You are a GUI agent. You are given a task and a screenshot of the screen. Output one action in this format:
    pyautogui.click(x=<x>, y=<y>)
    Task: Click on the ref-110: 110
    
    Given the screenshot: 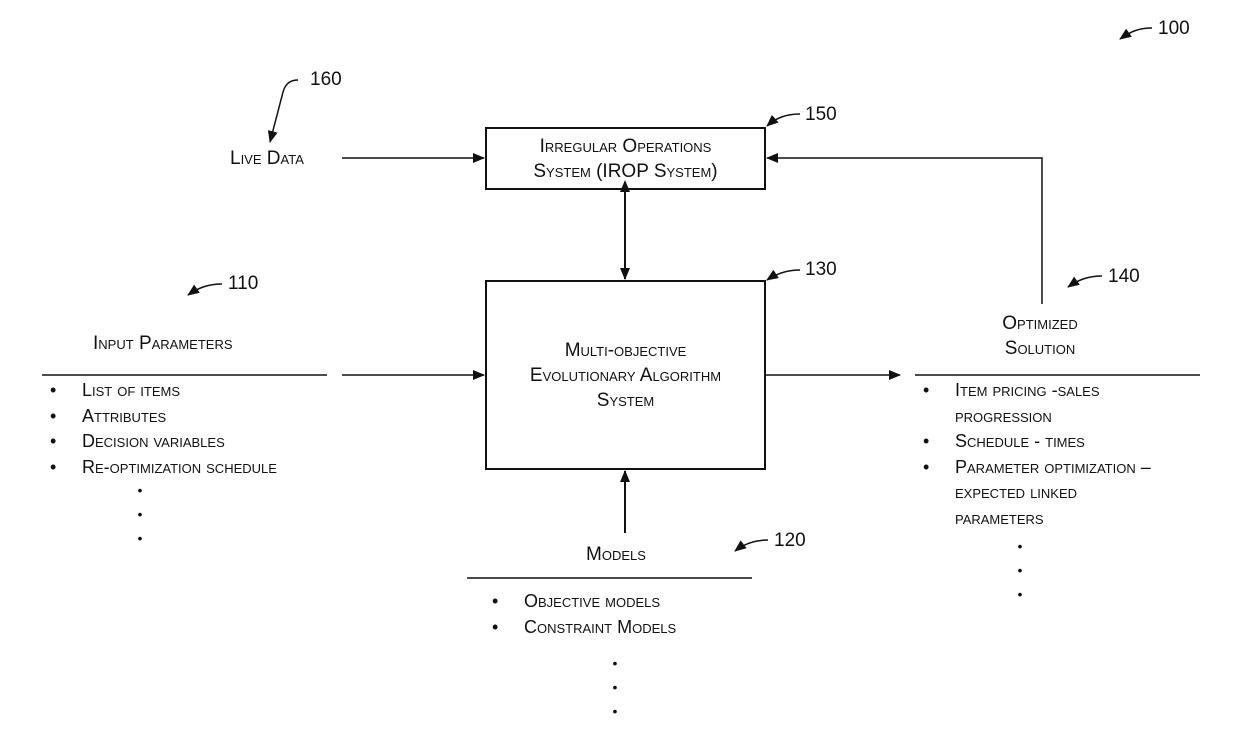 What is the action you would take?
    pyautogui.click(x=243, y=283)
    